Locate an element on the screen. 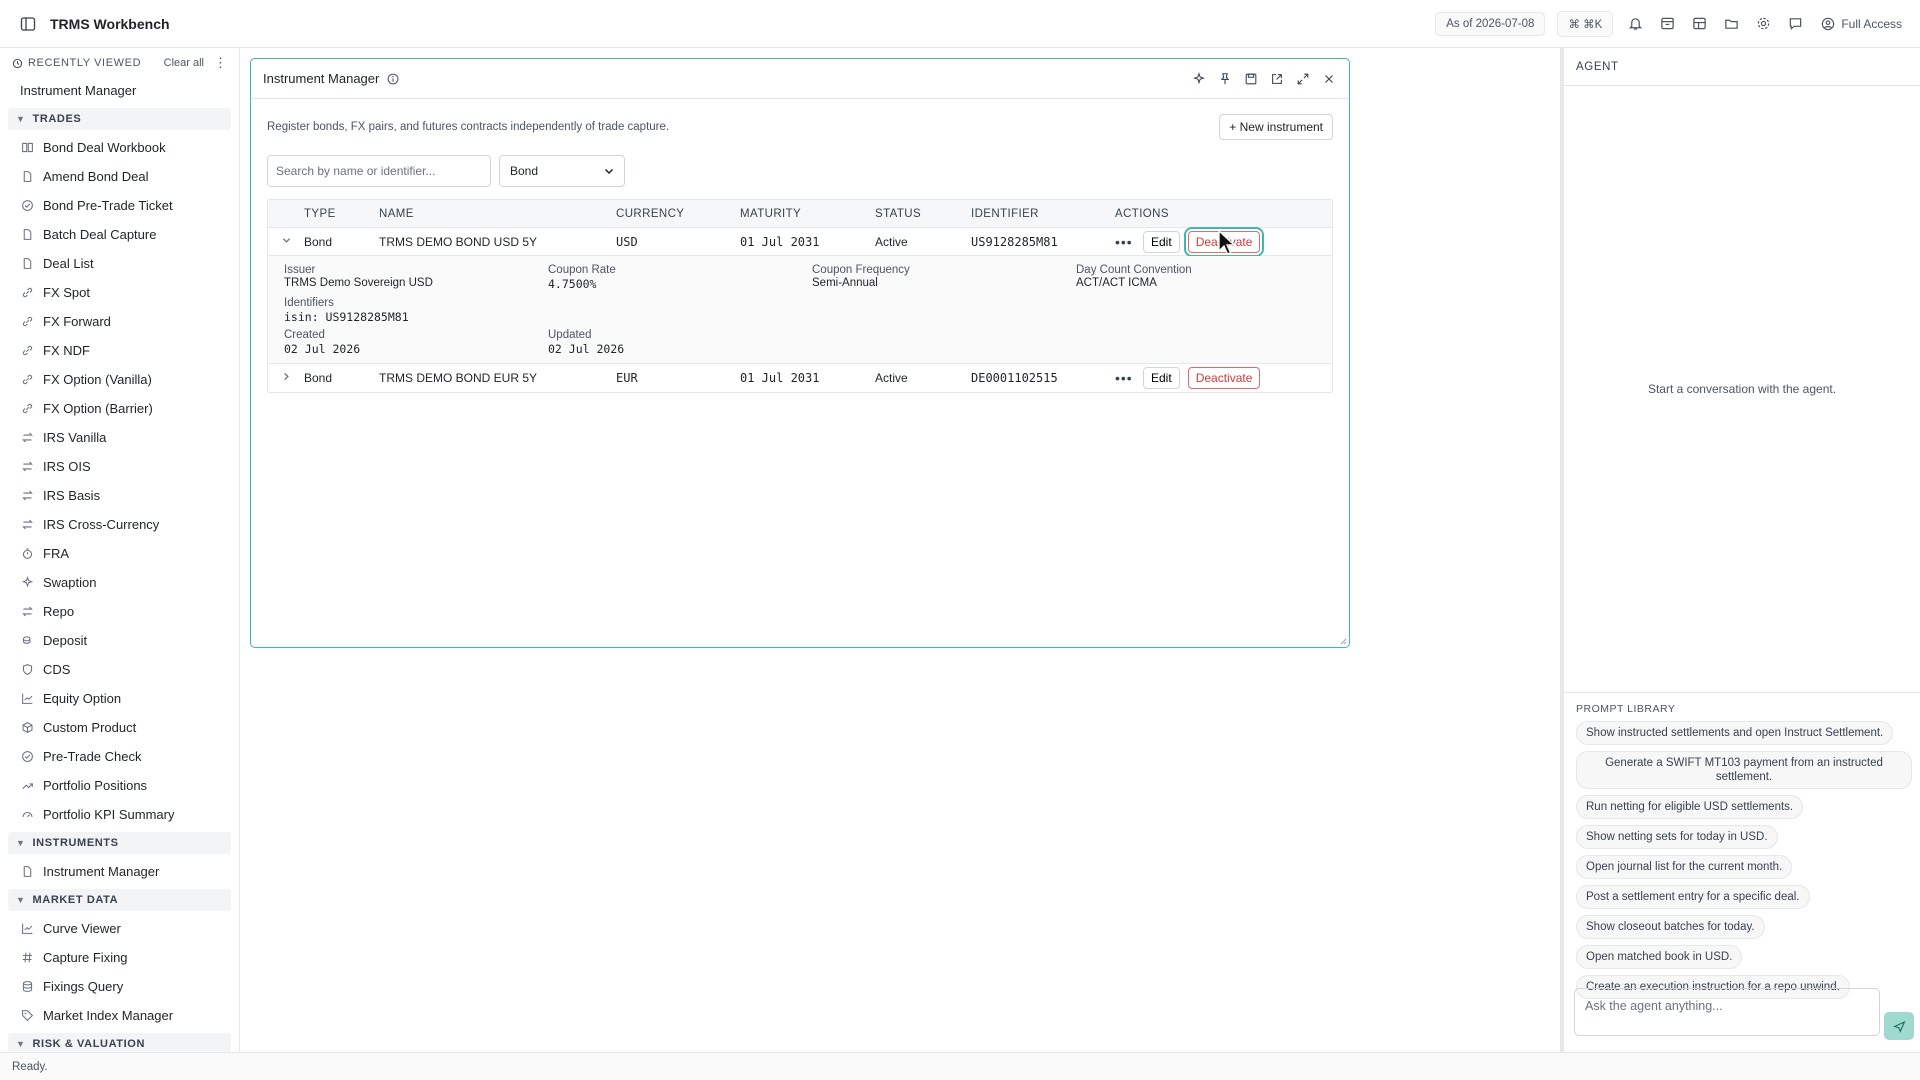 The width and height of the screenshot is (1920, 1080). section-label: INSTRUMENTS is located at coordinates (75, 843).